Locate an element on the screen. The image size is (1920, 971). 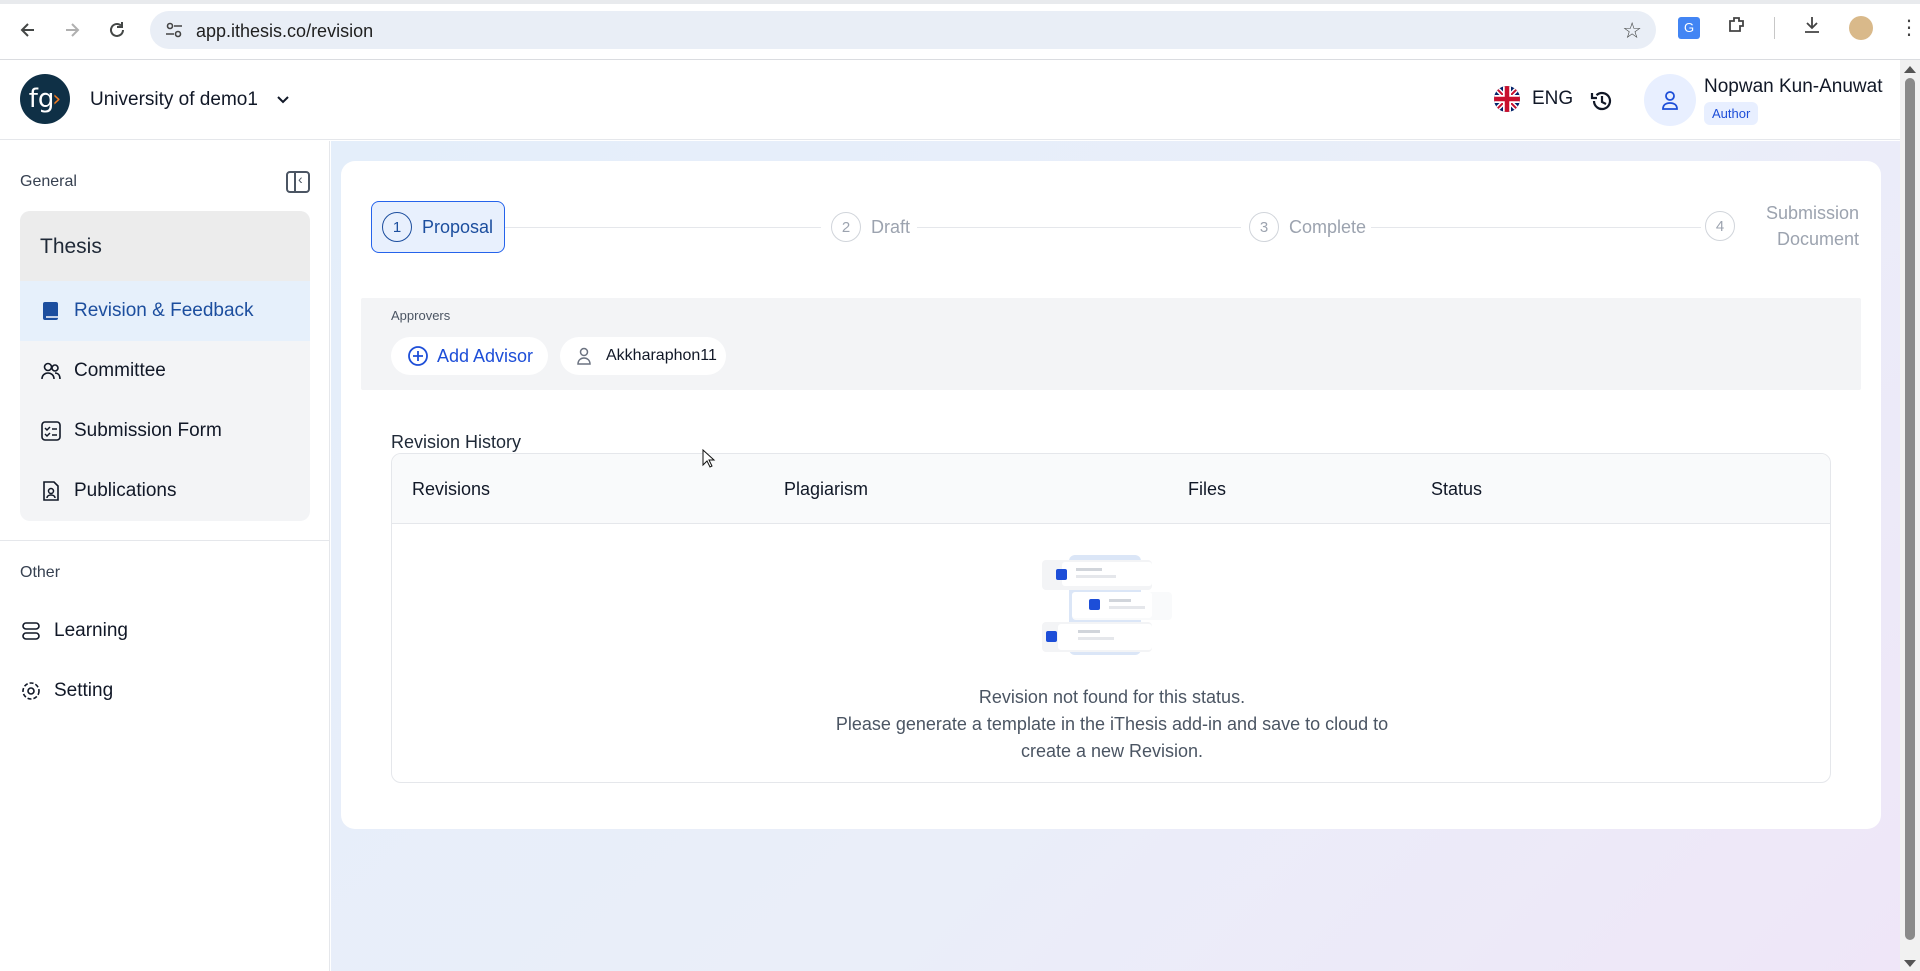
approver-chip: Akkharaphon11 is located at coordinates (643, 356).